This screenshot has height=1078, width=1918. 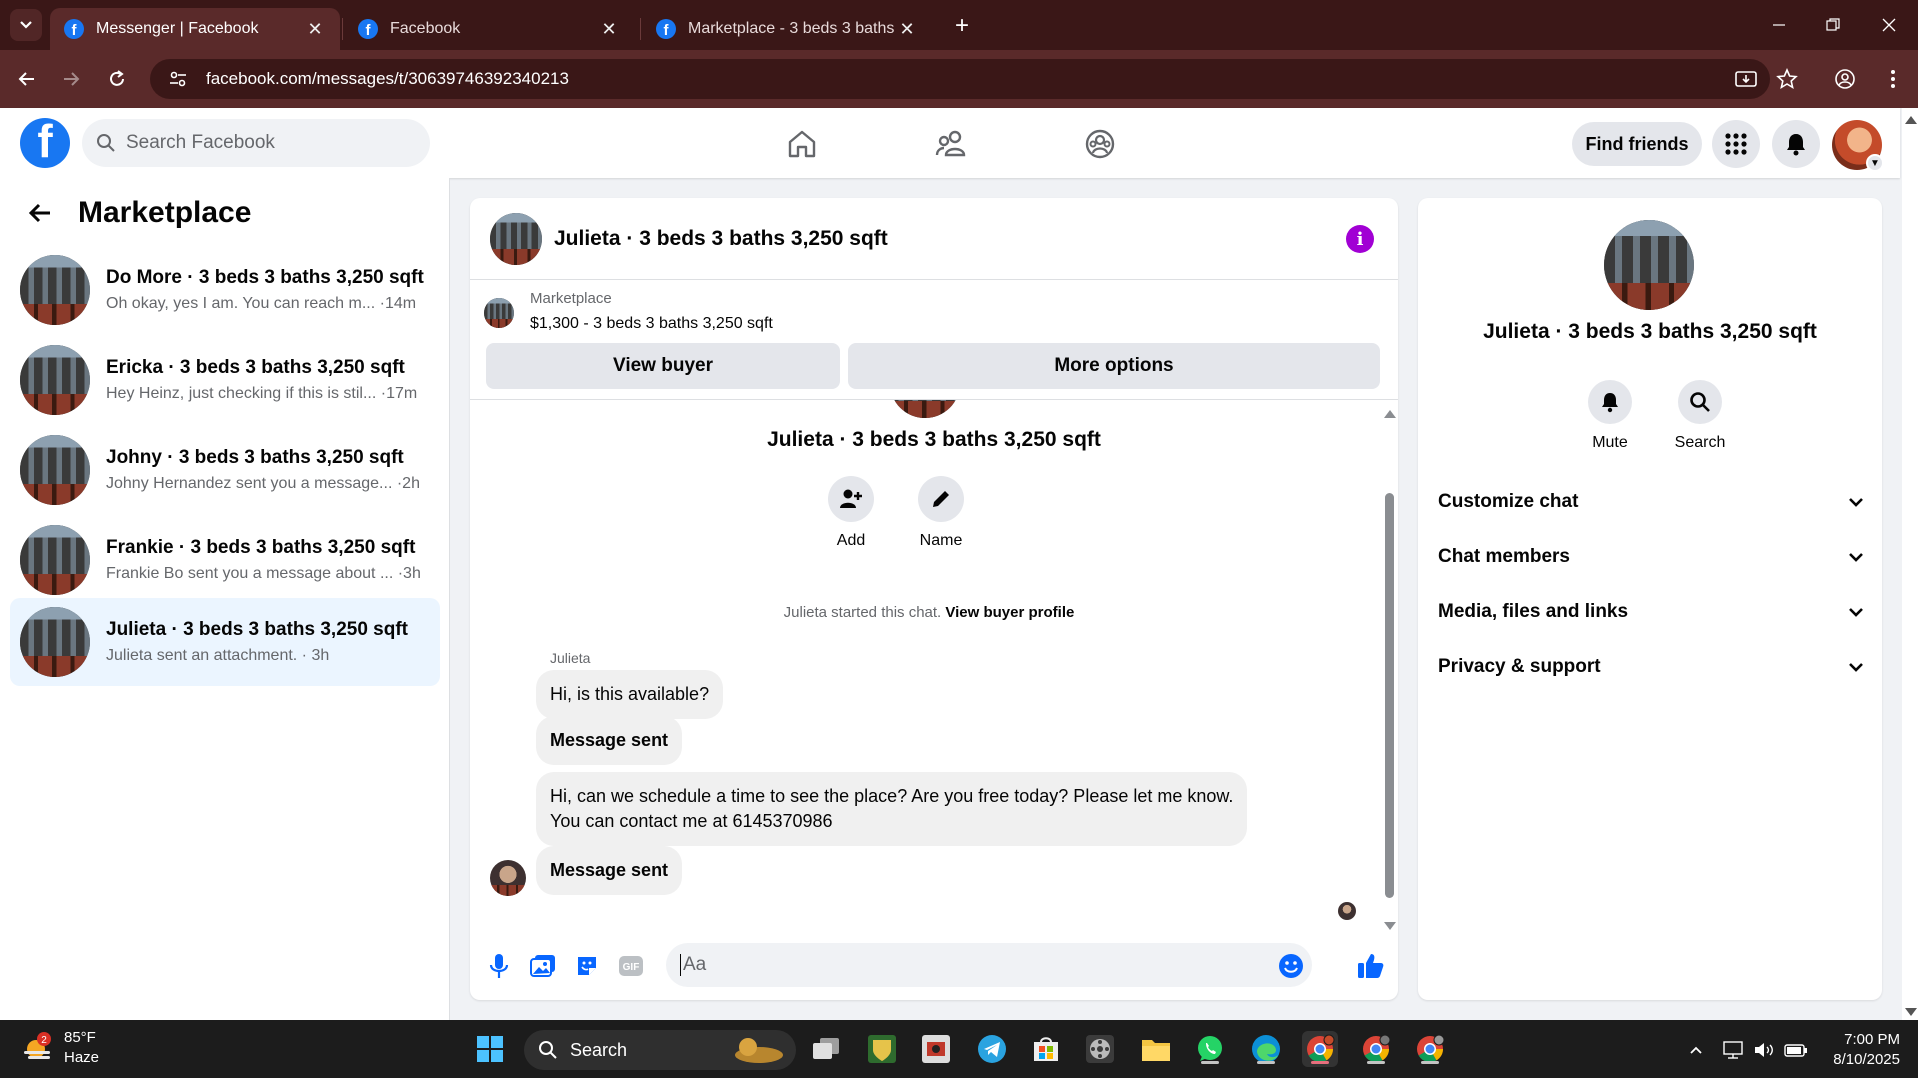 What do you see at coordinates (1360, 239) in the screenshot?
I see `info-icon: i` at bounding box center [1360, 239].